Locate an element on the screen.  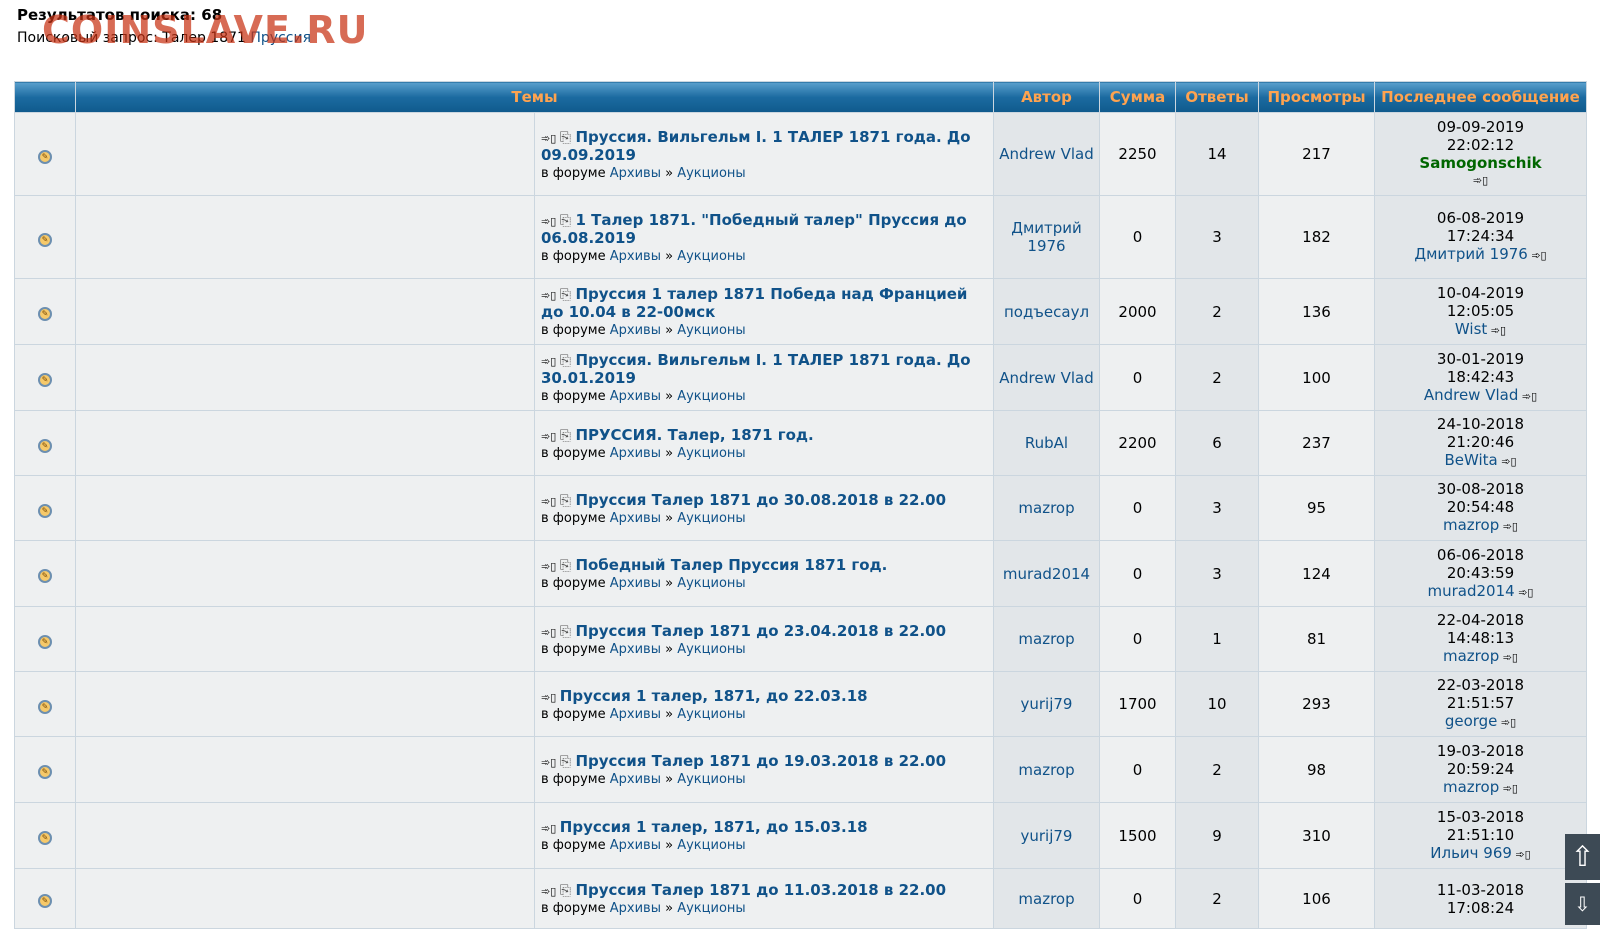
last-post-user-link: george is located at coordinates (1471, 721).